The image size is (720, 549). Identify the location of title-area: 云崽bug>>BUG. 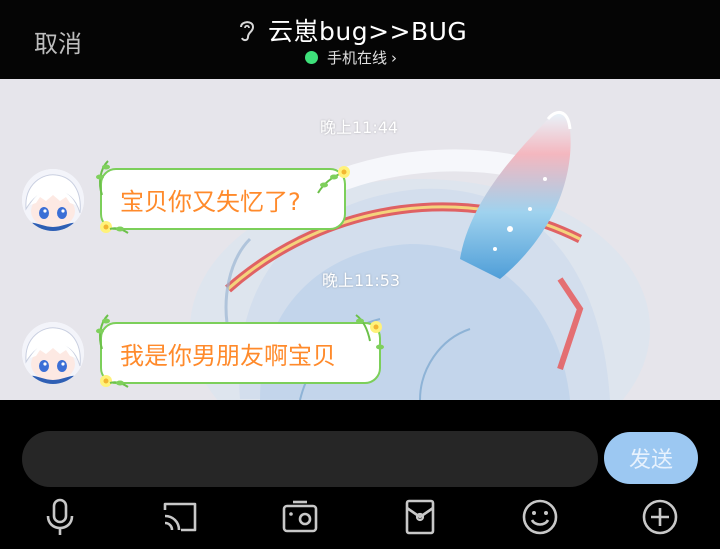
(351, 30).